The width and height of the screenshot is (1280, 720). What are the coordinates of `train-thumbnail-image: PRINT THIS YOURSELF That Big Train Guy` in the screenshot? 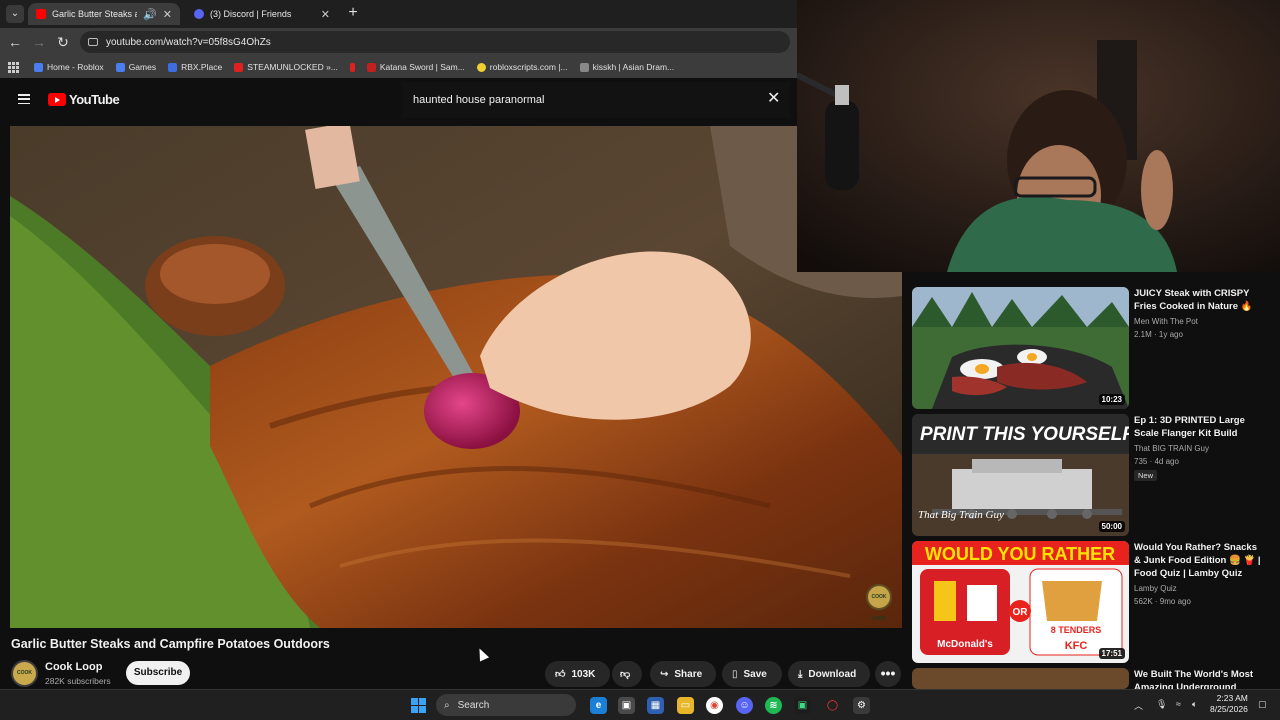 It's located at (1020, 475).